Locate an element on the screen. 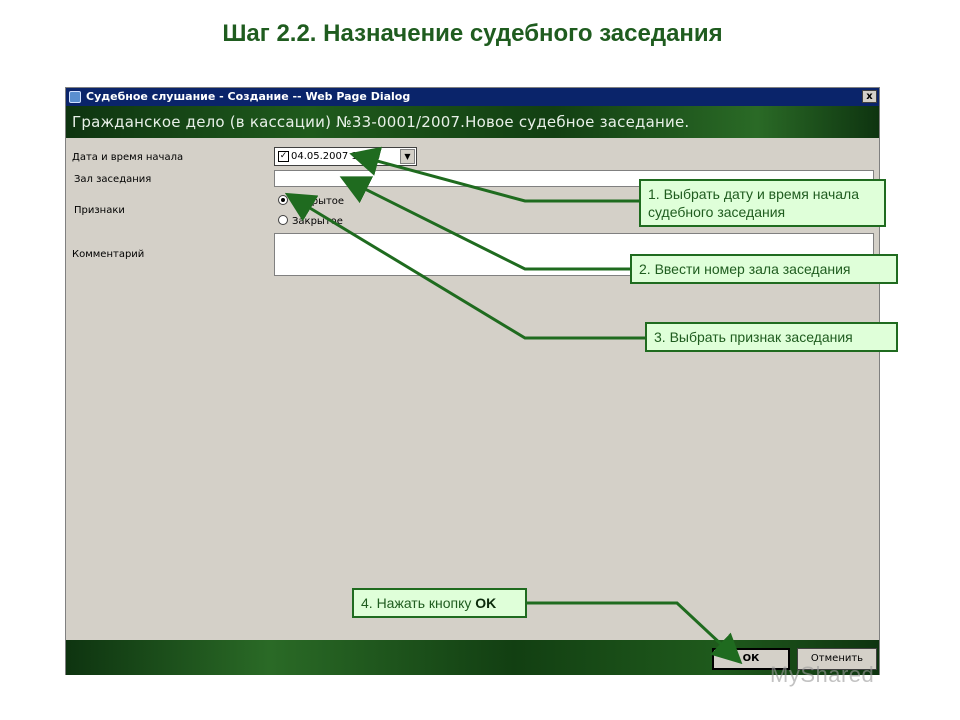  callout-step-4: 4. Нажать кнопку OK is located at coordinates (439, 603).